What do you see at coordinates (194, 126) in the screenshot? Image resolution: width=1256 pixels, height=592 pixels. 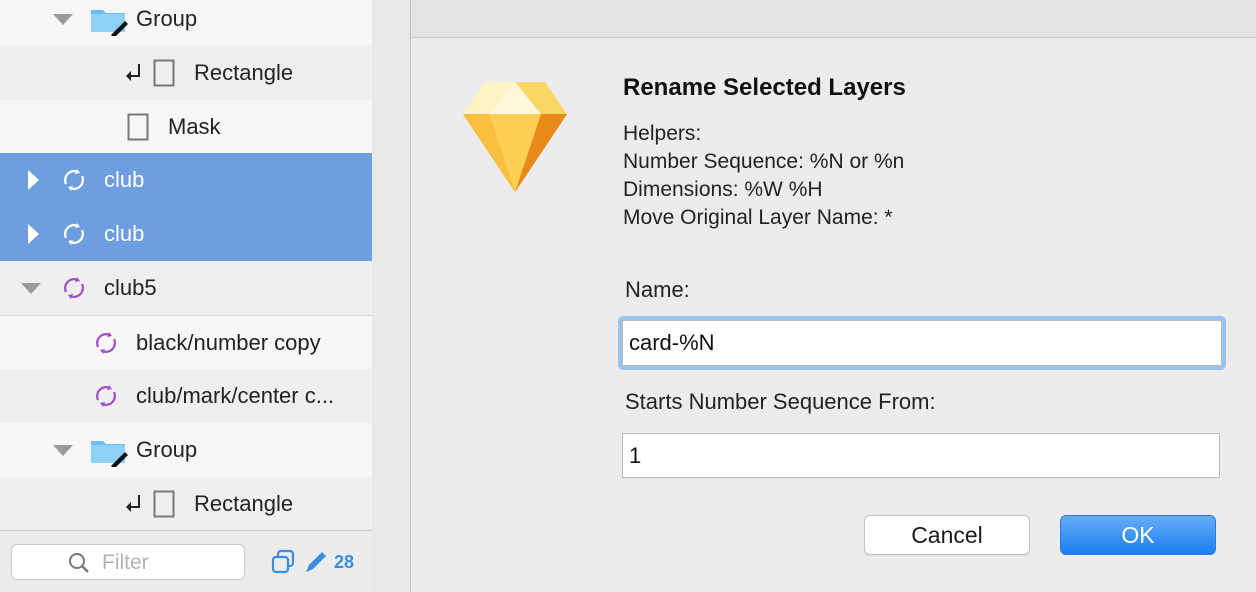 I see `layer-label: Mask` at bounding box center [194, 126].